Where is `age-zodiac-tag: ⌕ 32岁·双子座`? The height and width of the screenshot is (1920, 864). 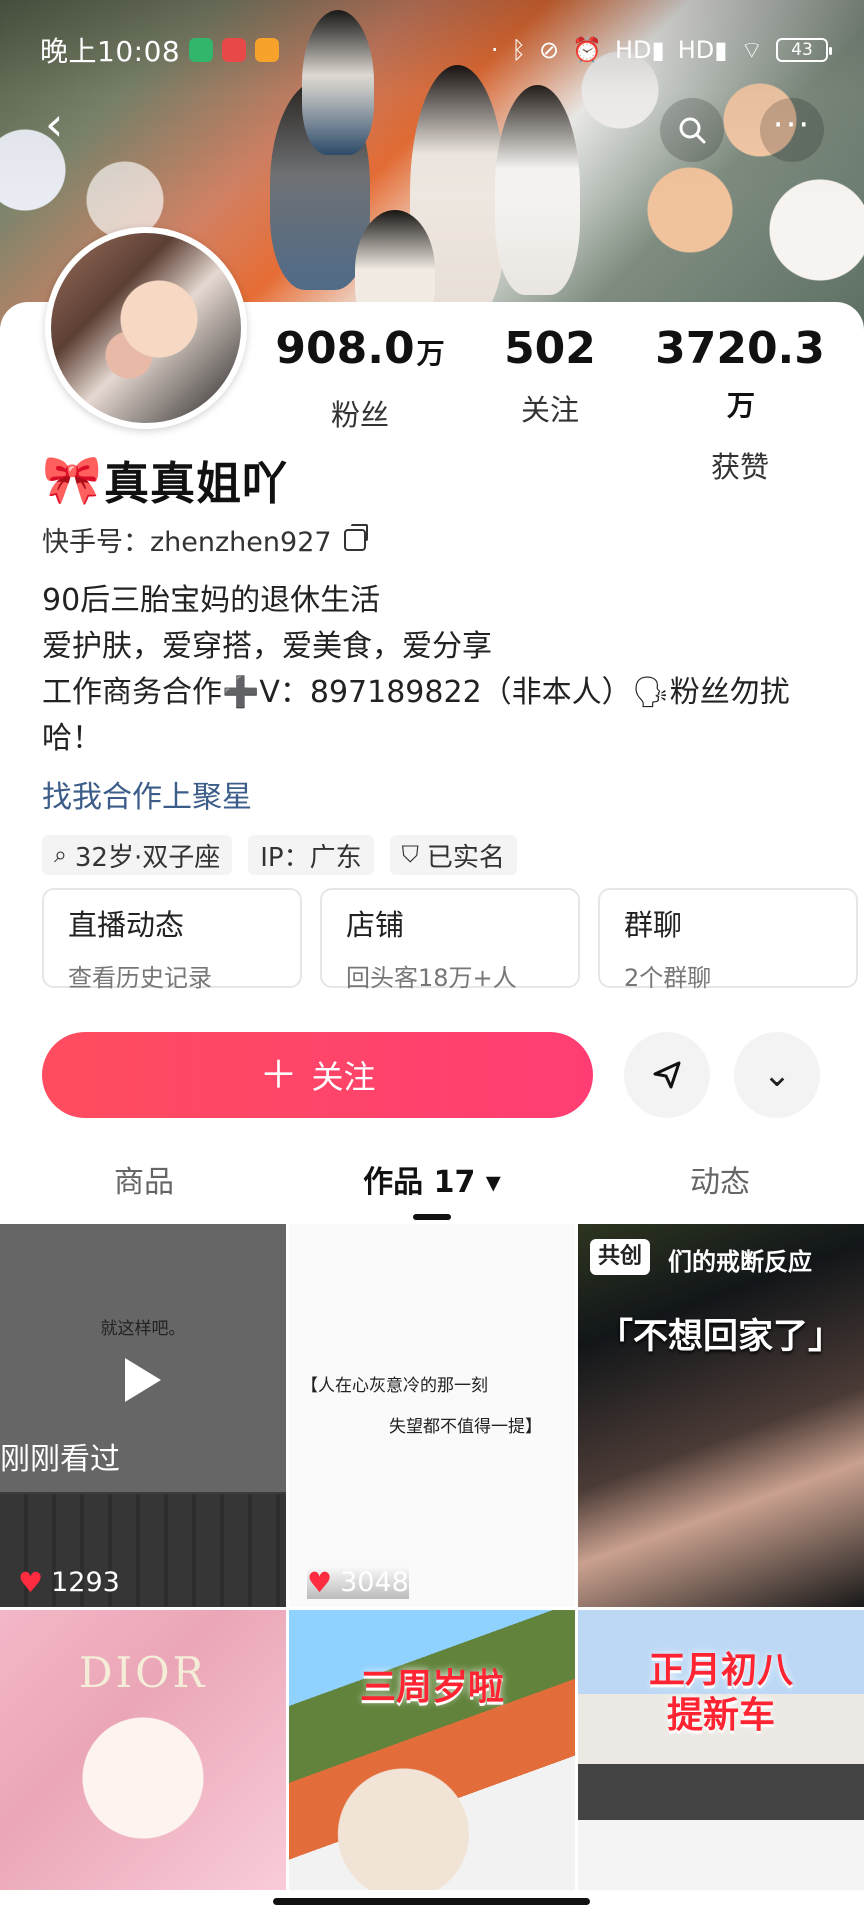 age-zodiac-tag: ⌕ 32岁·双子座 is located at coordinates (137, 855).